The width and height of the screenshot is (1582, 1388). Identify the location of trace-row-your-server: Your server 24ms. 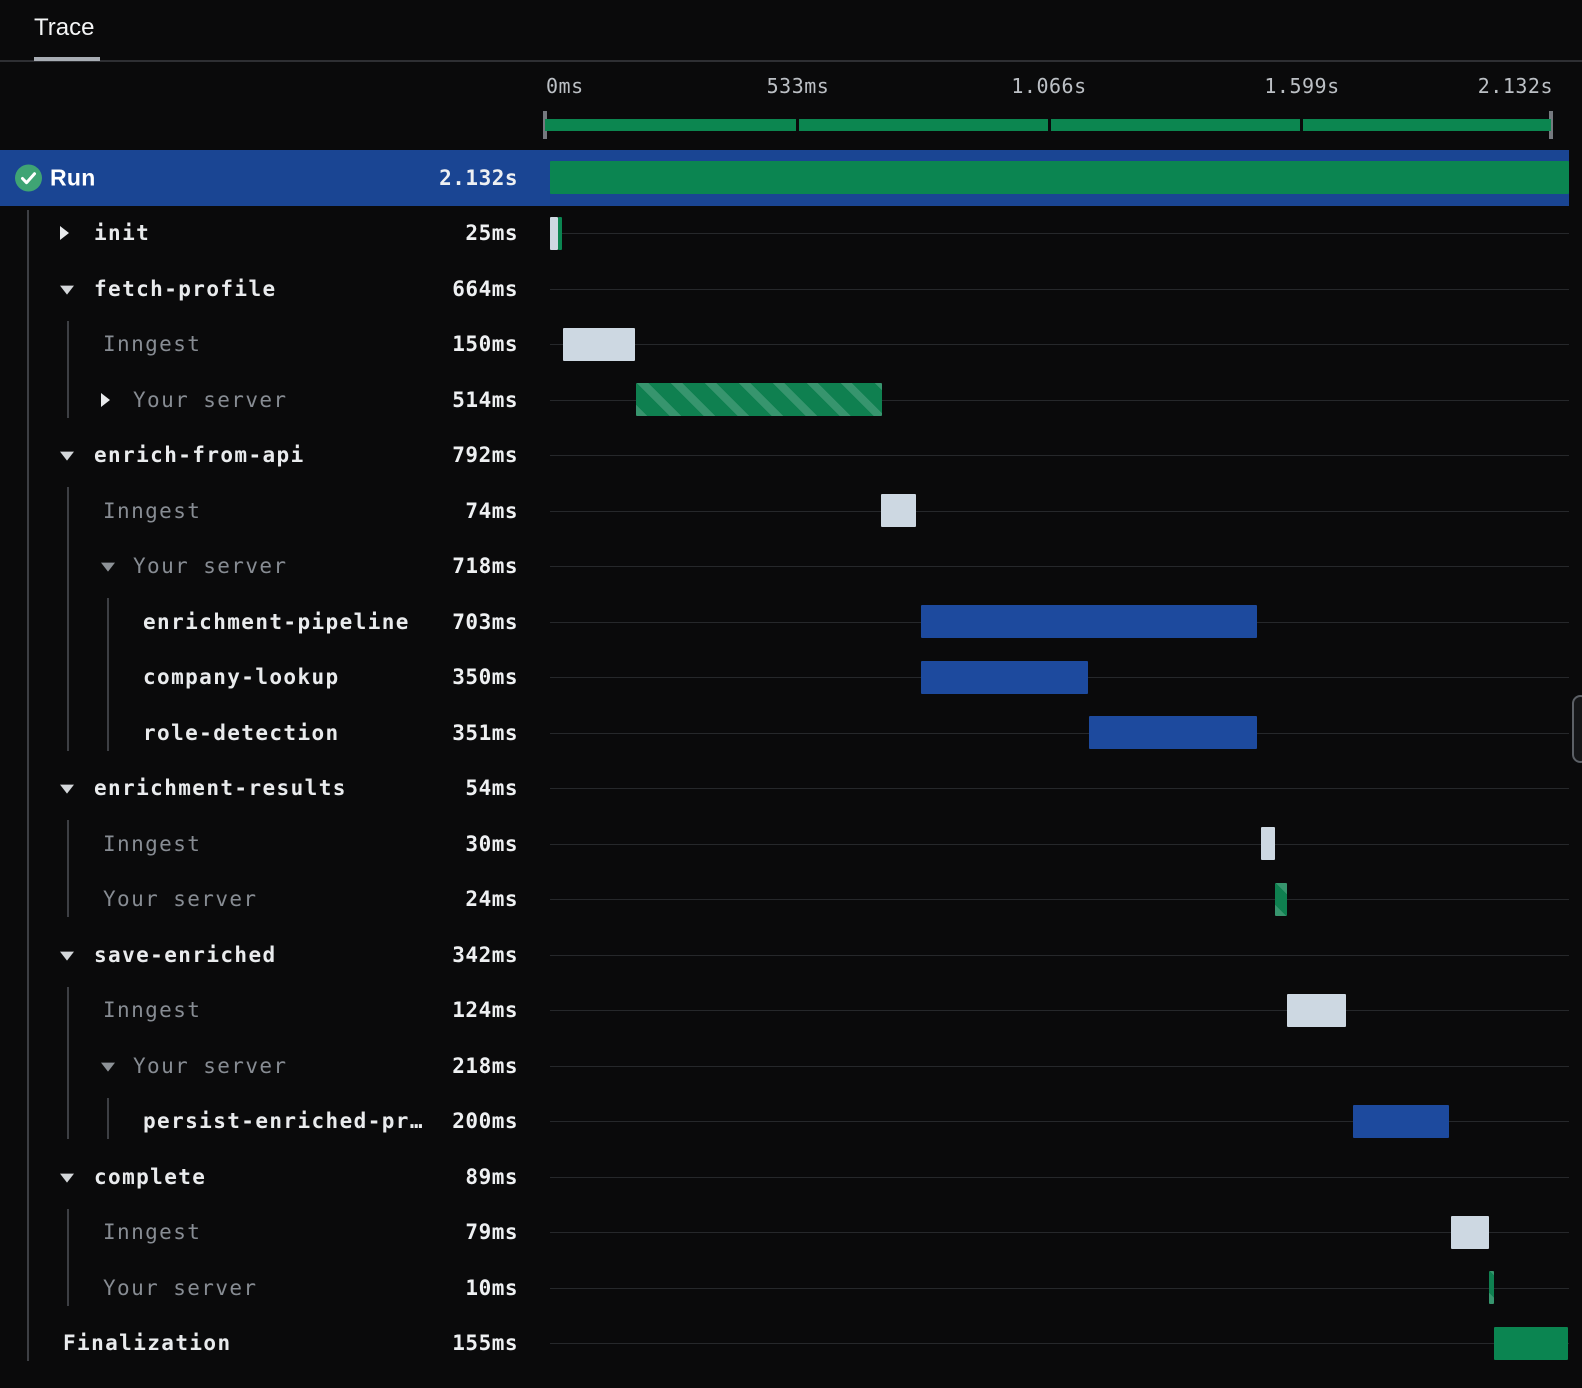
(784, 900).